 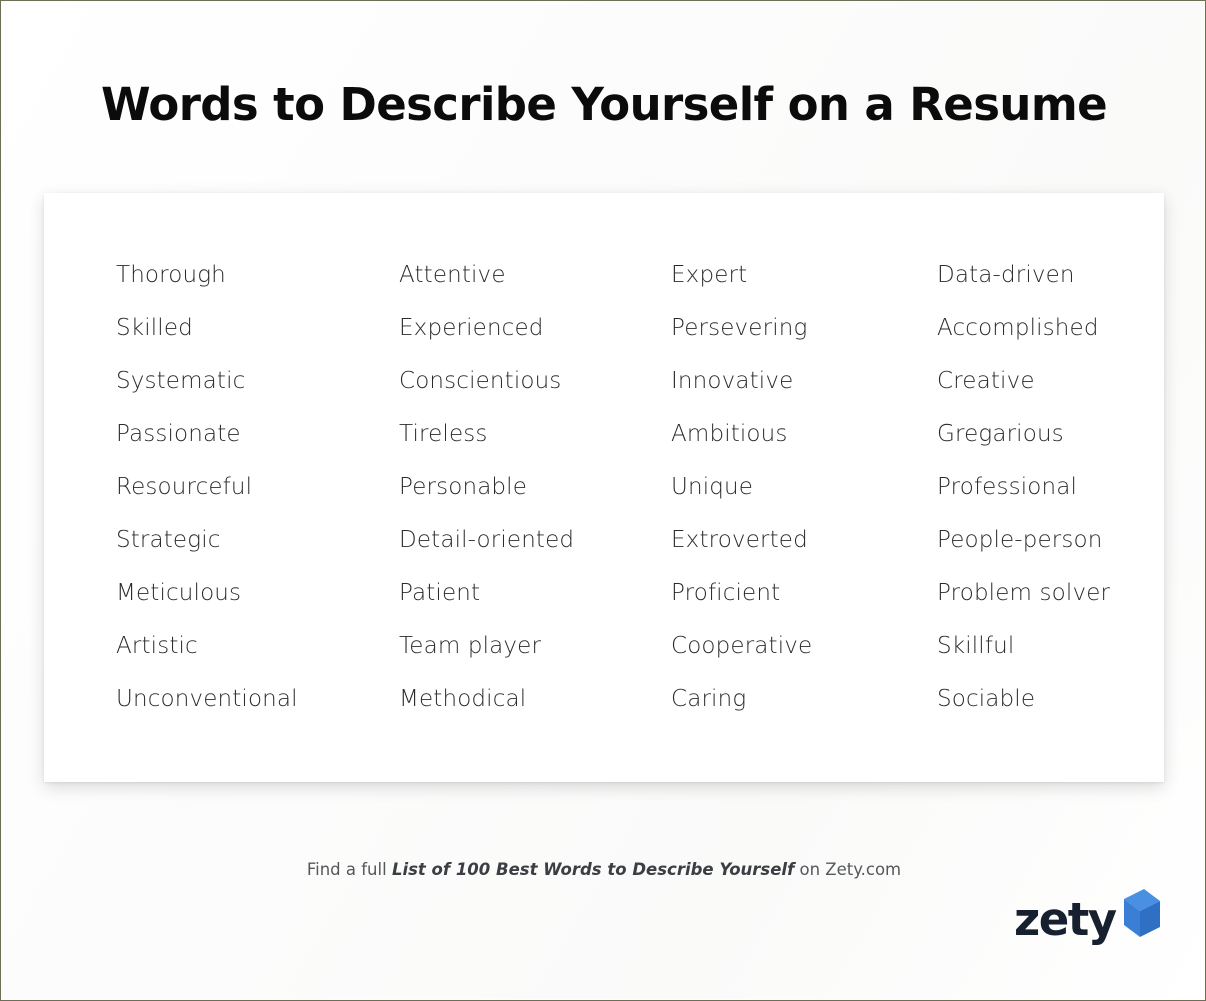 I want to click on word-item: Extroverted, so click(x=739, y=540).